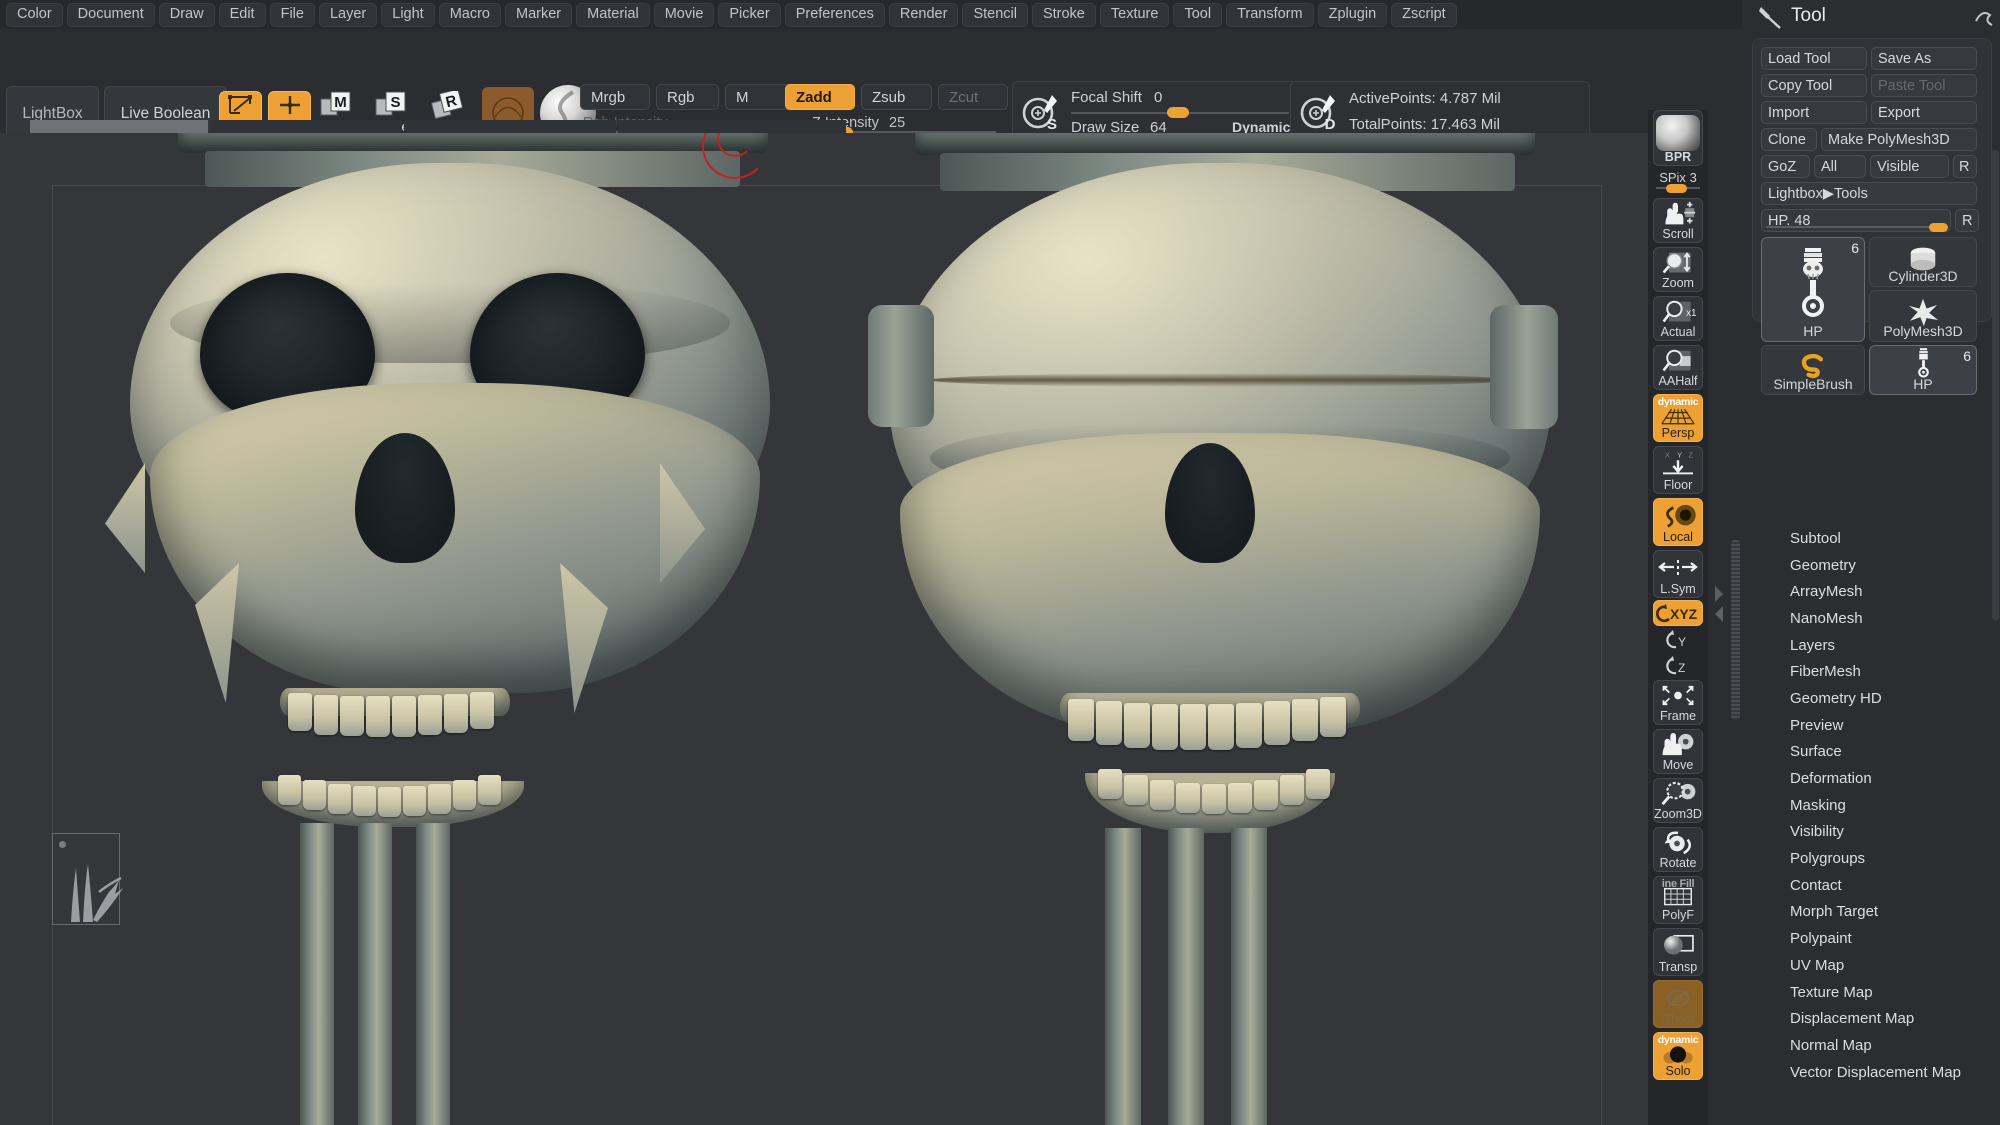 The width and height of the screenshot is (2000, 1125). What do you see at coordinates (1678, 269) in the screenshot?
I see `zoom-button: Zoom` at bounding box center [1678, 269].